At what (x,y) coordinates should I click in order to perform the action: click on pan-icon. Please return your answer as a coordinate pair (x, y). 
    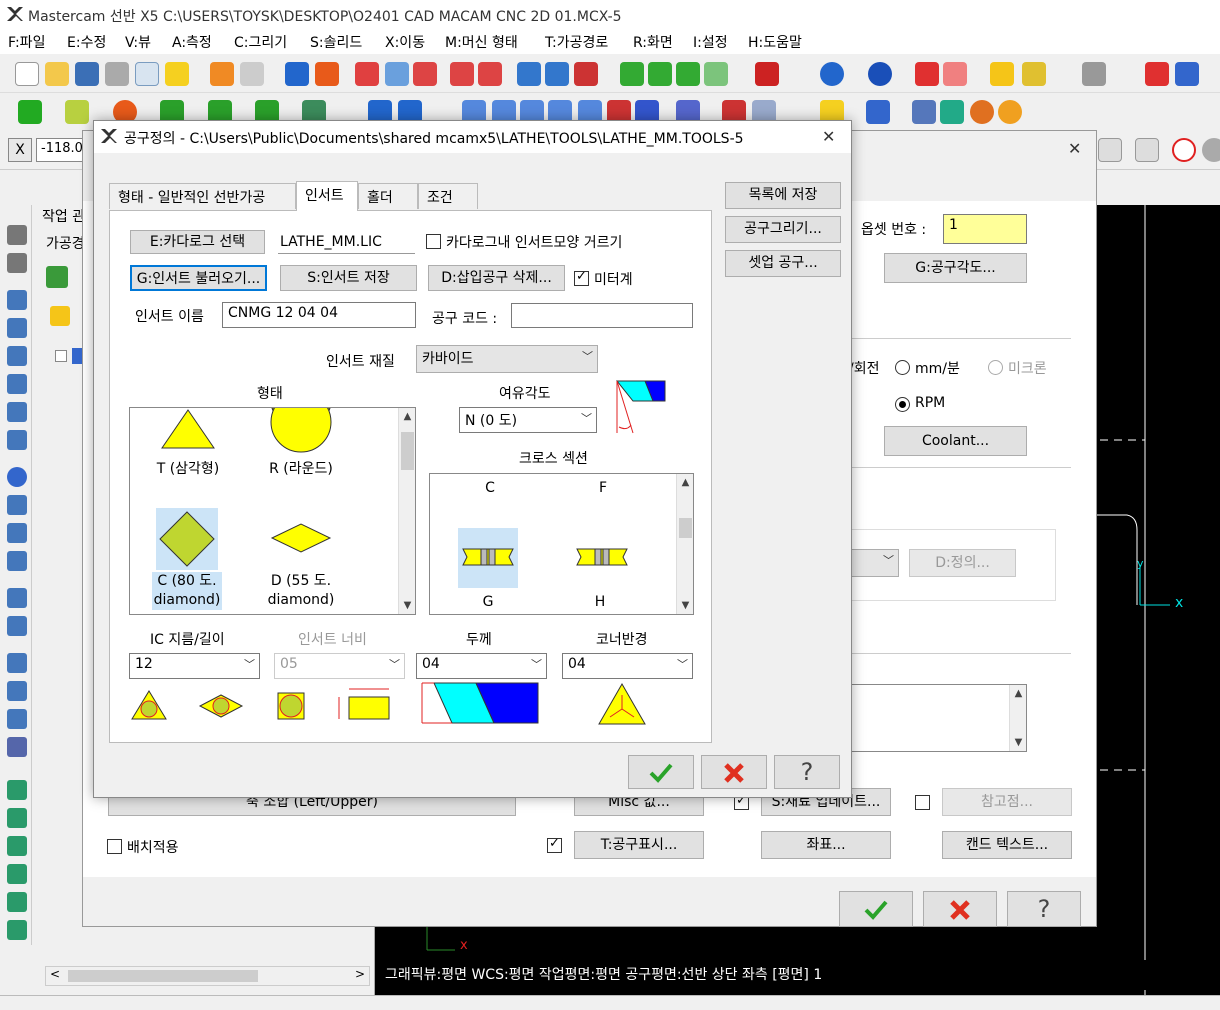
    Looking at the image, I should click on (297, 74).